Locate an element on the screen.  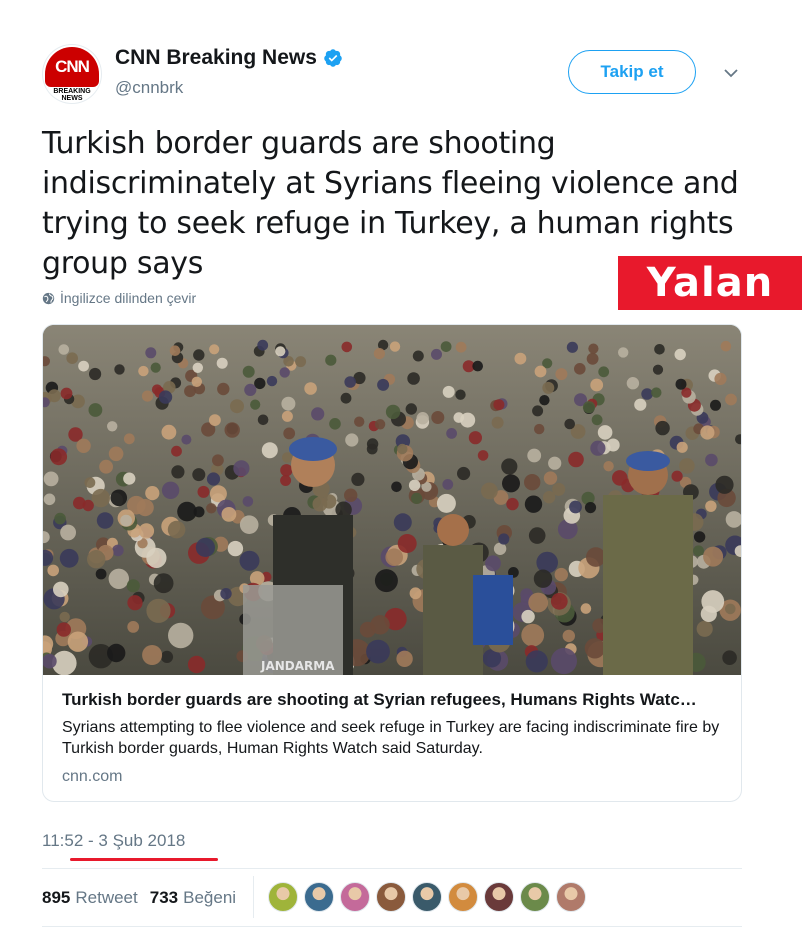
handle: @cnnbrk is located at coordinates (149, 88).